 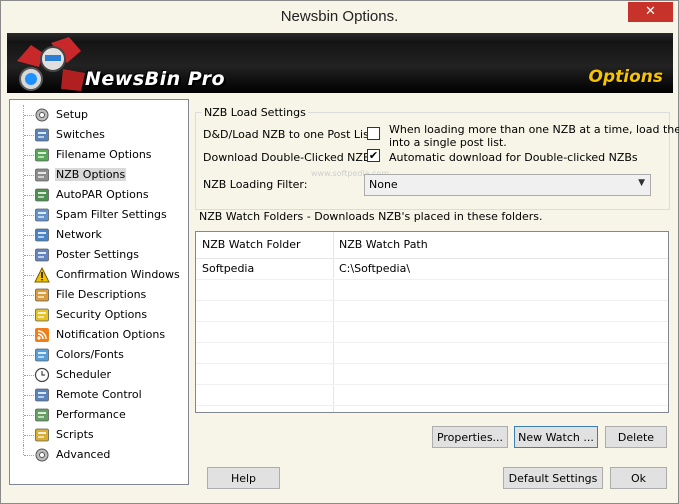 I want to click on sidebar-item: Scheduler, so click(x=99, y=375).